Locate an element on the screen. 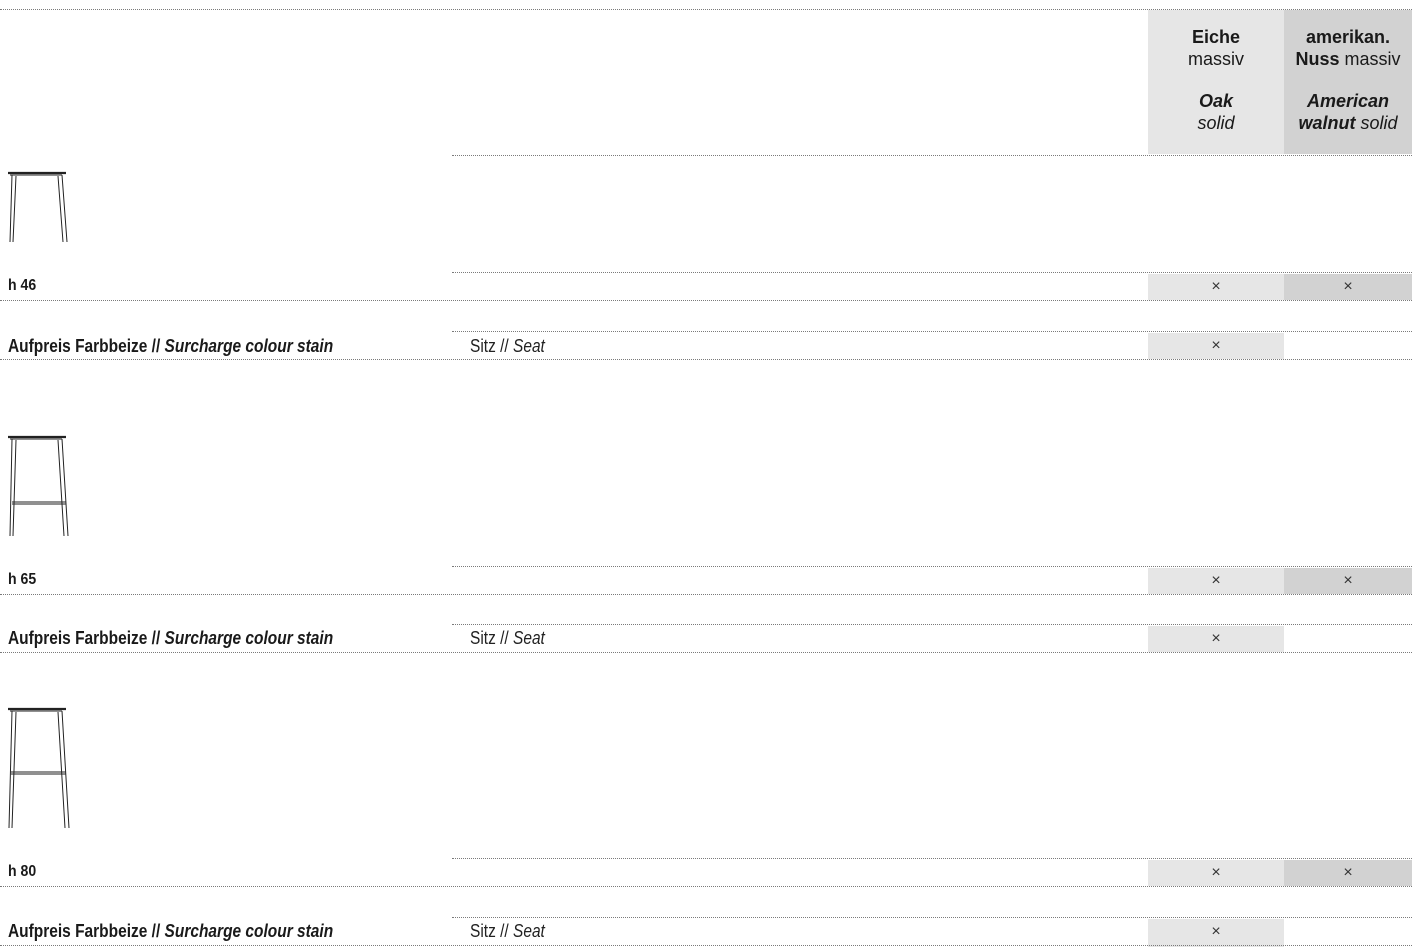 The width and height of the screenshot is (1412, 947). oak-en-detail: solid is located at coordinates (1216, 123).